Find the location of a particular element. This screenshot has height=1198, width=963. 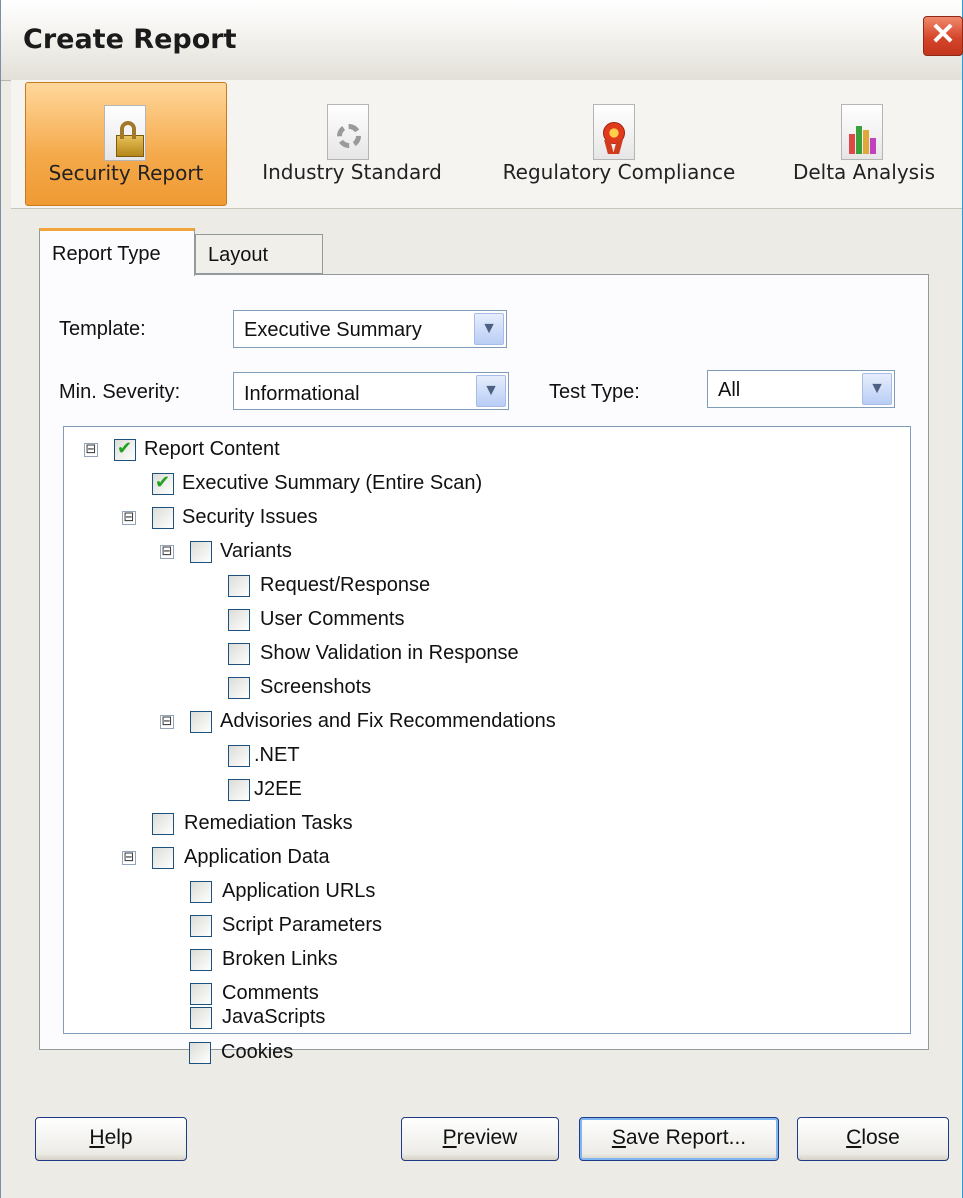

tree-item-label: Broken Links is located at coordinates (280, 959).